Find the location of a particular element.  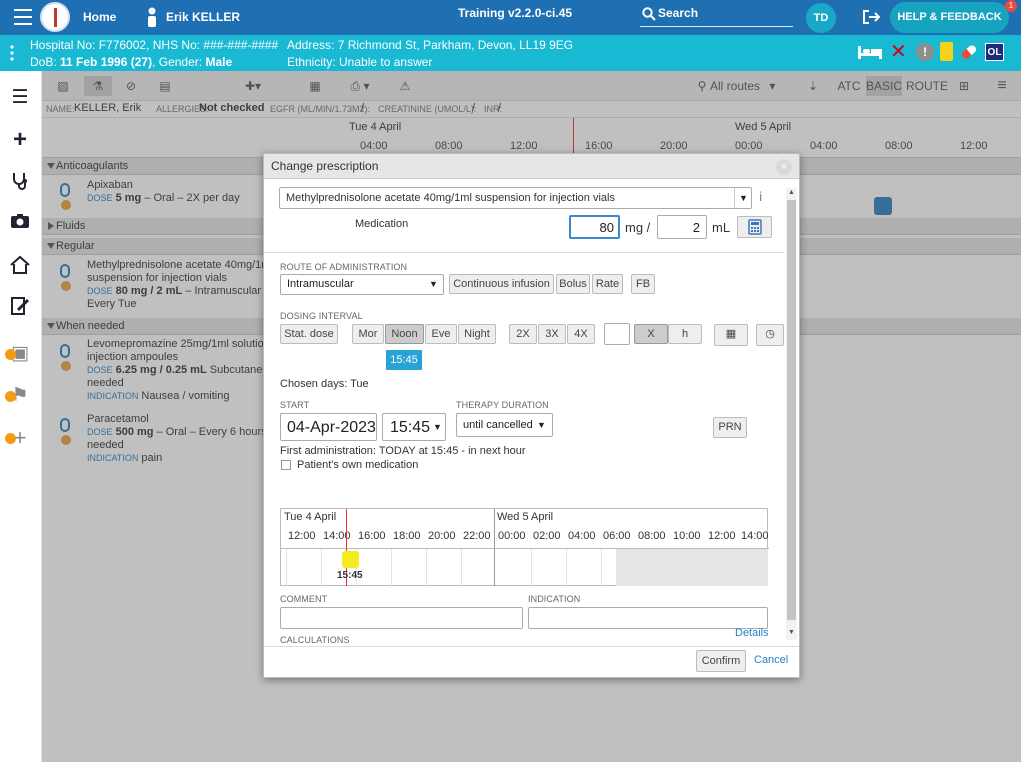

app-logo is located at coordinates (55, 17).